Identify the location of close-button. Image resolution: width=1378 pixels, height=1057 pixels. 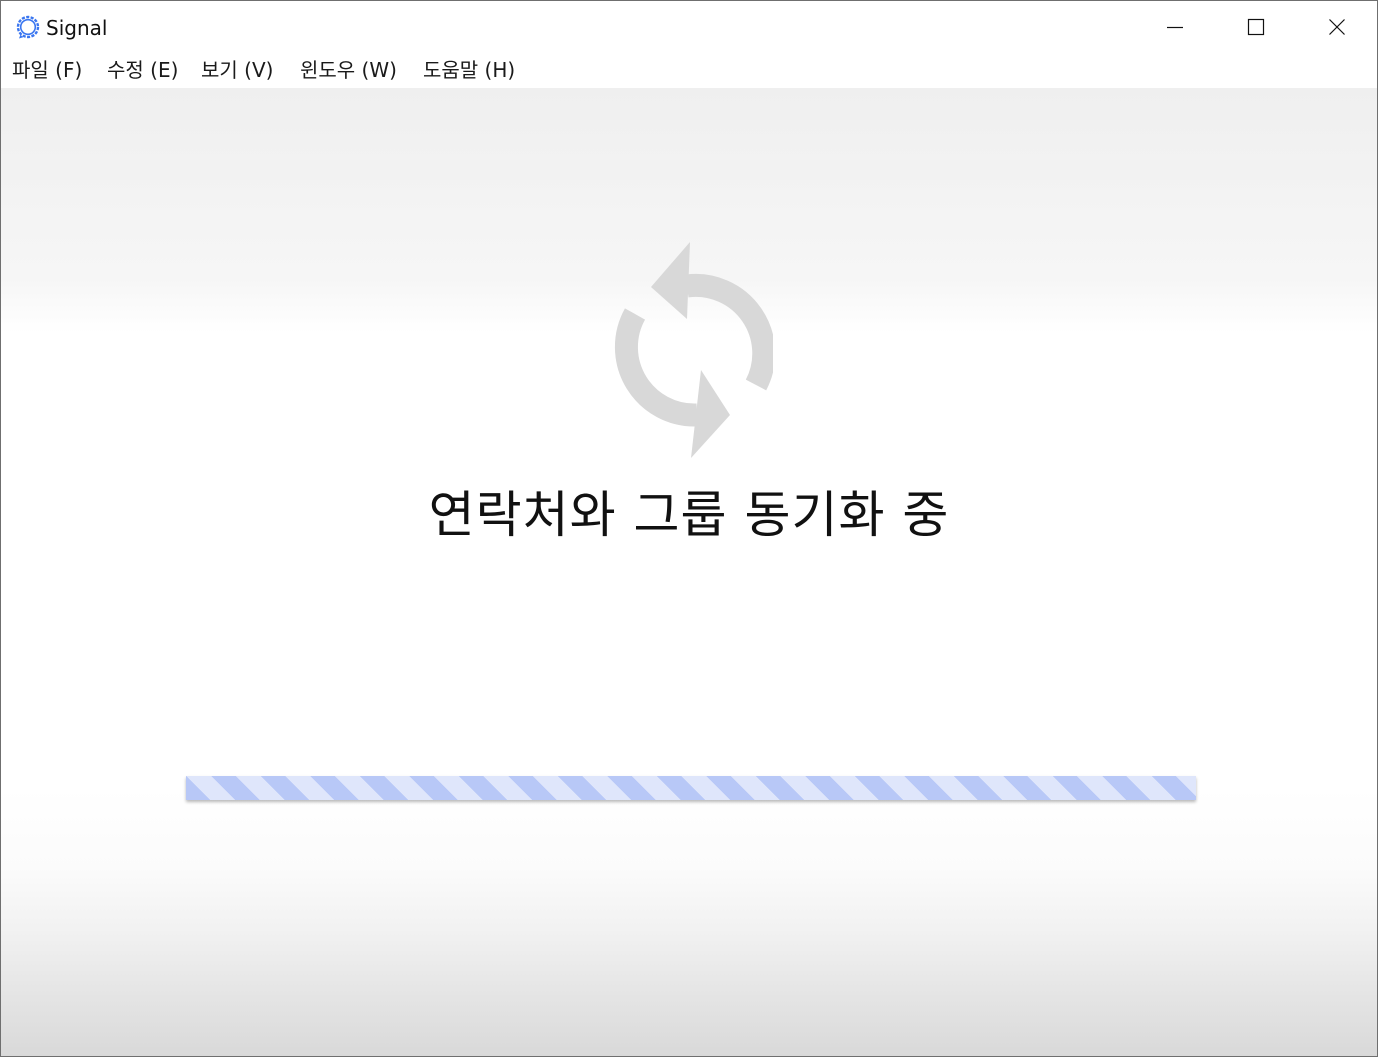
(1337, 27).